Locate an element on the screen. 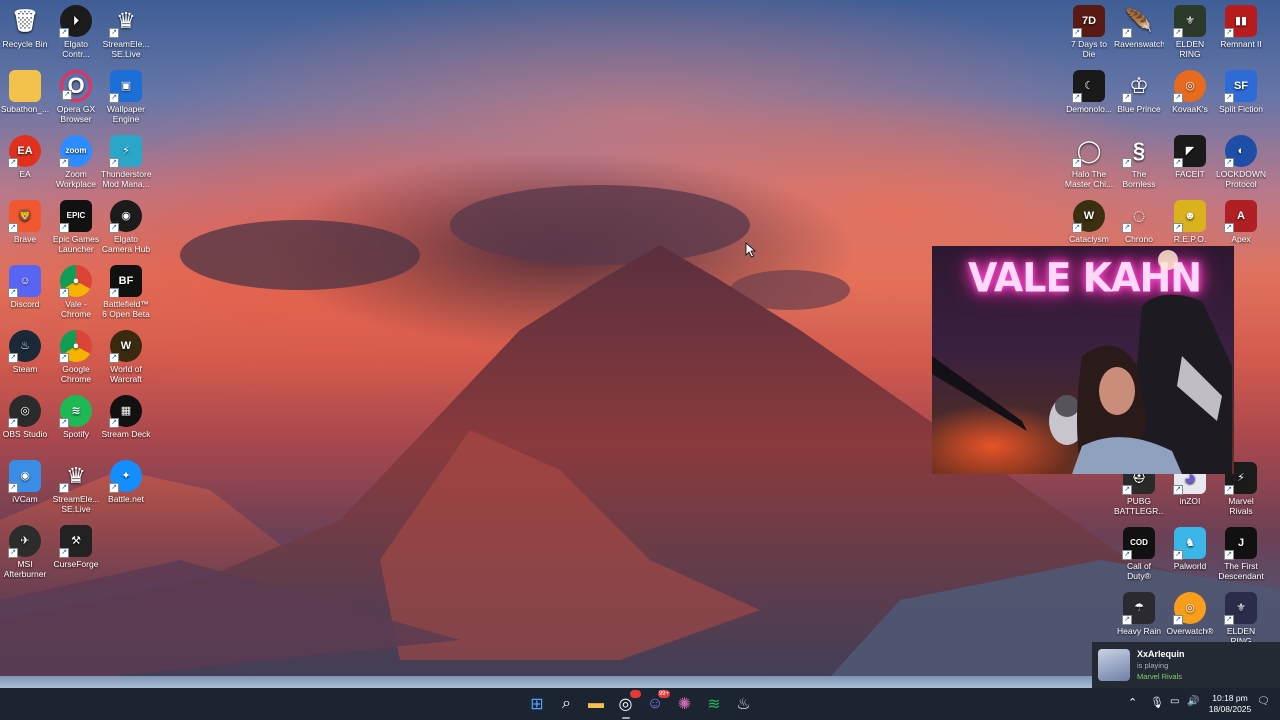 The width and height of the screenshot is (1280, 720). discord-taskbar-button: ☺ 99+ is located at coordinates (656, 703).